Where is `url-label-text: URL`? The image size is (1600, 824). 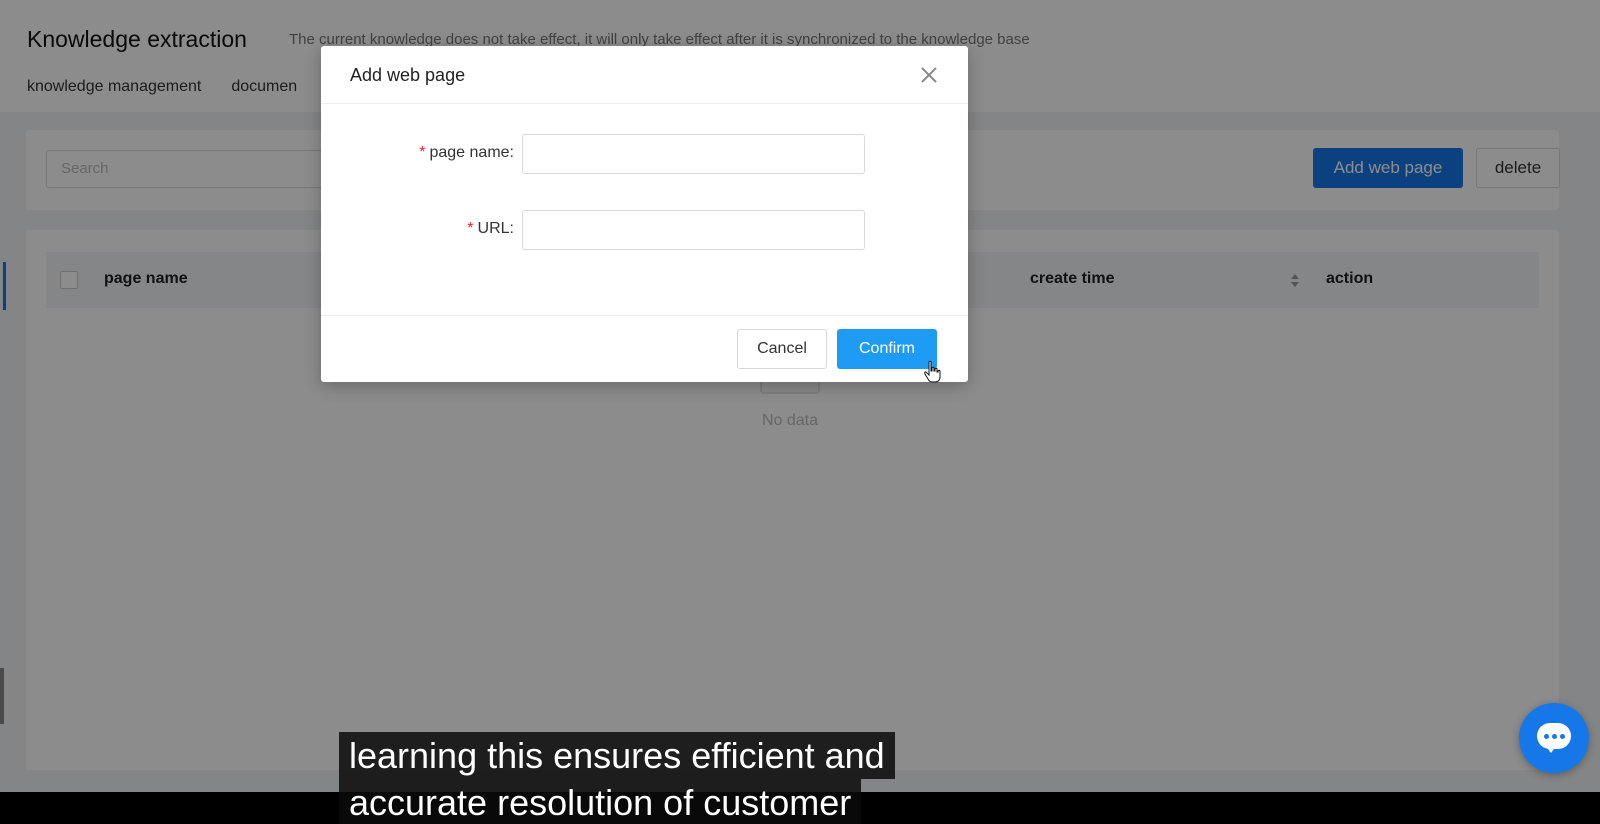
url-label-text: URL is located at coordinates (493, 228).